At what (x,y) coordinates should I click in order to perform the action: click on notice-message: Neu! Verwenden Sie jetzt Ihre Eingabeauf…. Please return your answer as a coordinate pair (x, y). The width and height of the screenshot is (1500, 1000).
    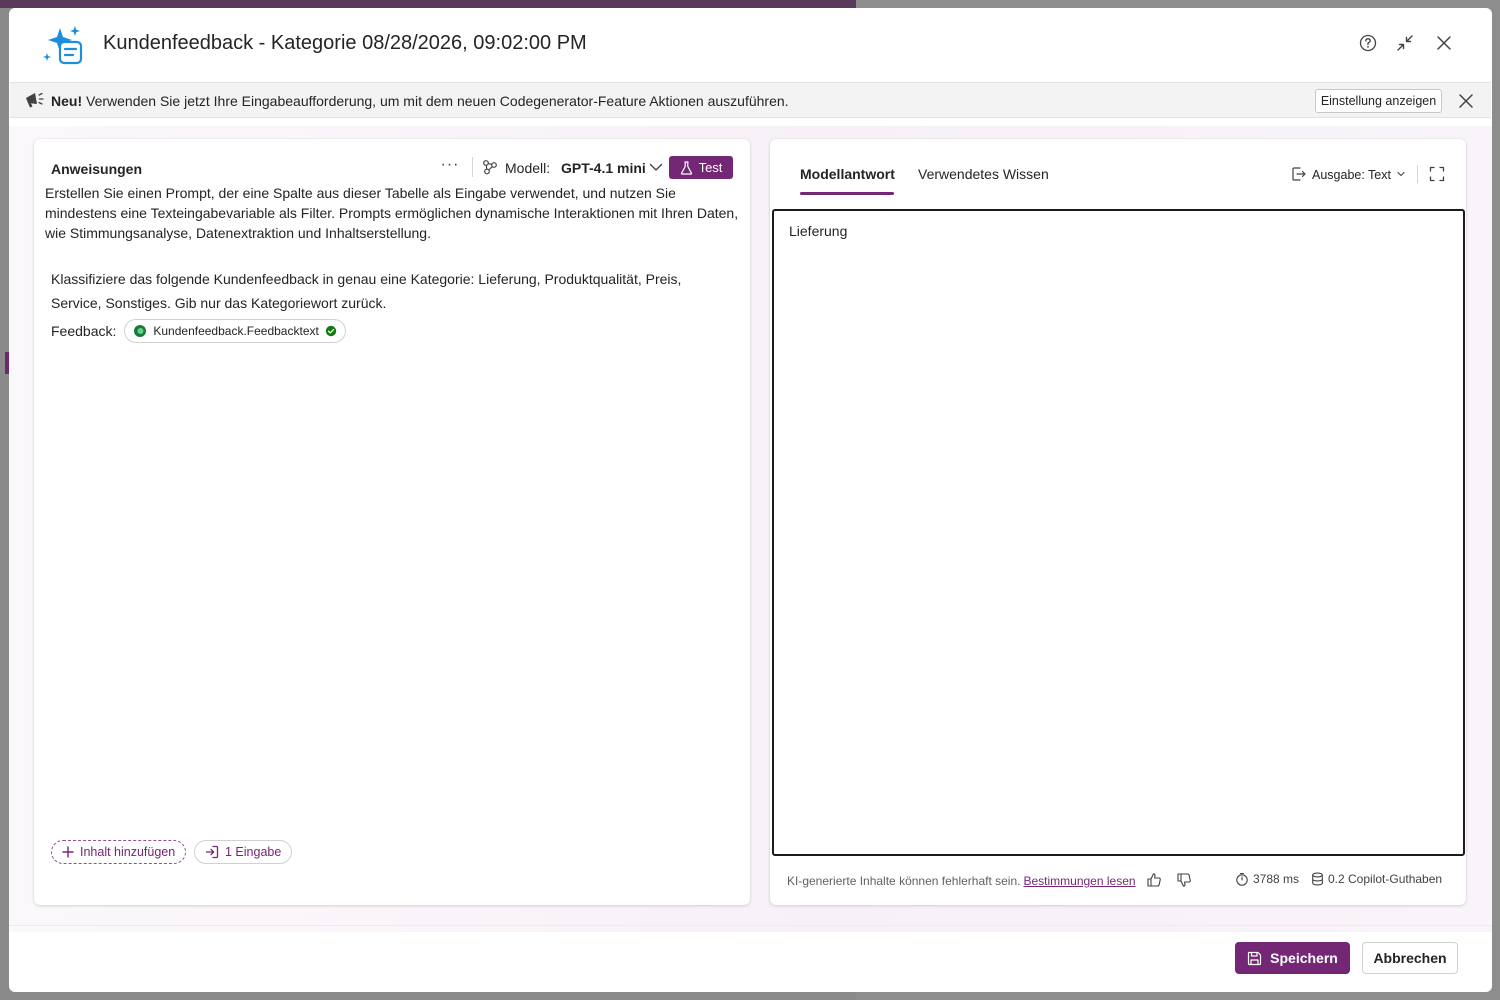
    Looking at the image, I should click on (420, 101).